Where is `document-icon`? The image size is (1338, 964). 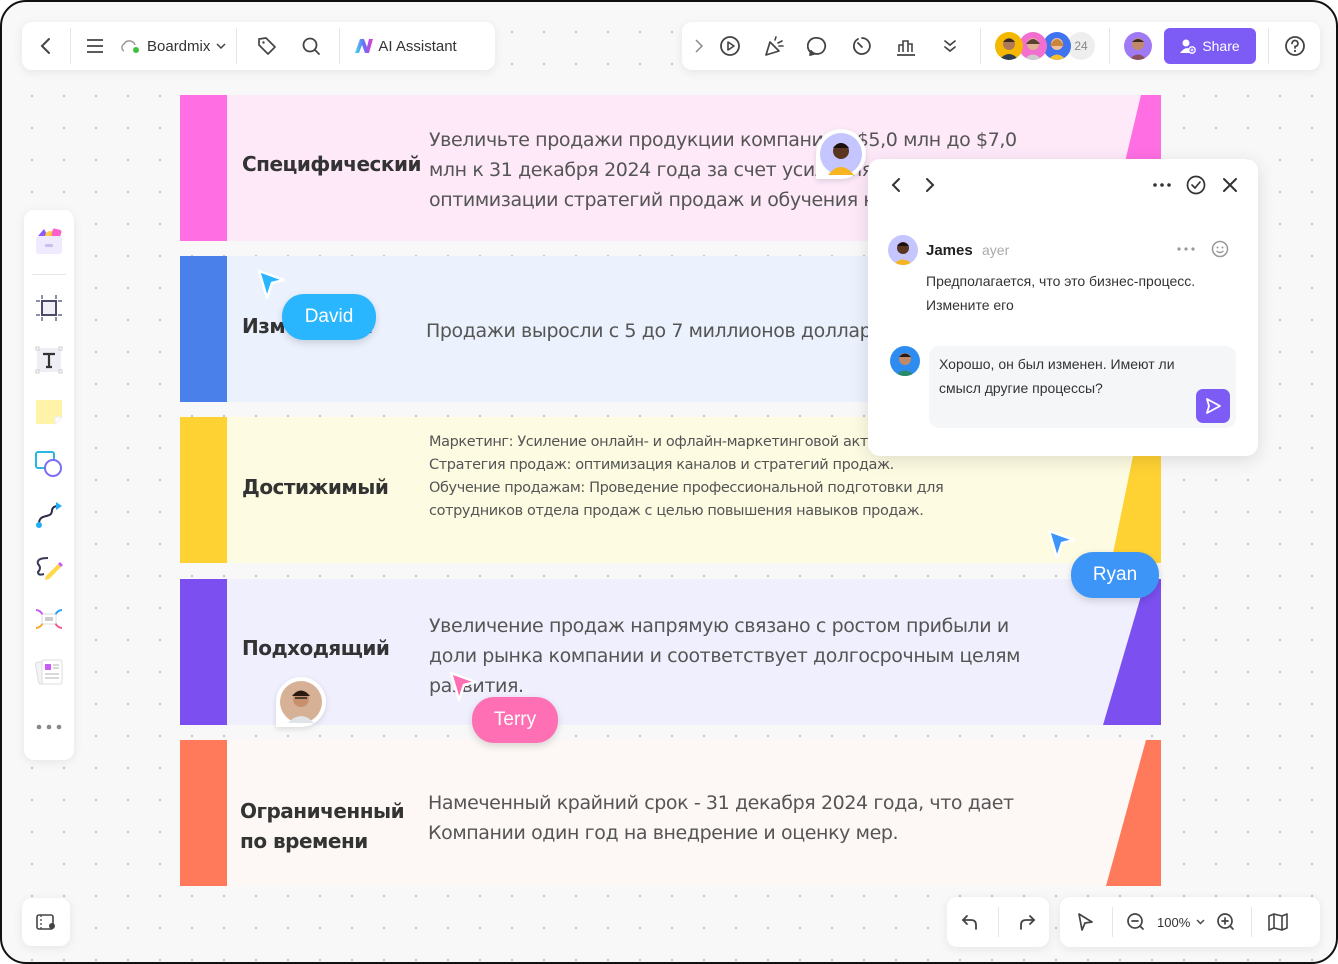
document-icon is located at coordinates (49, 672).